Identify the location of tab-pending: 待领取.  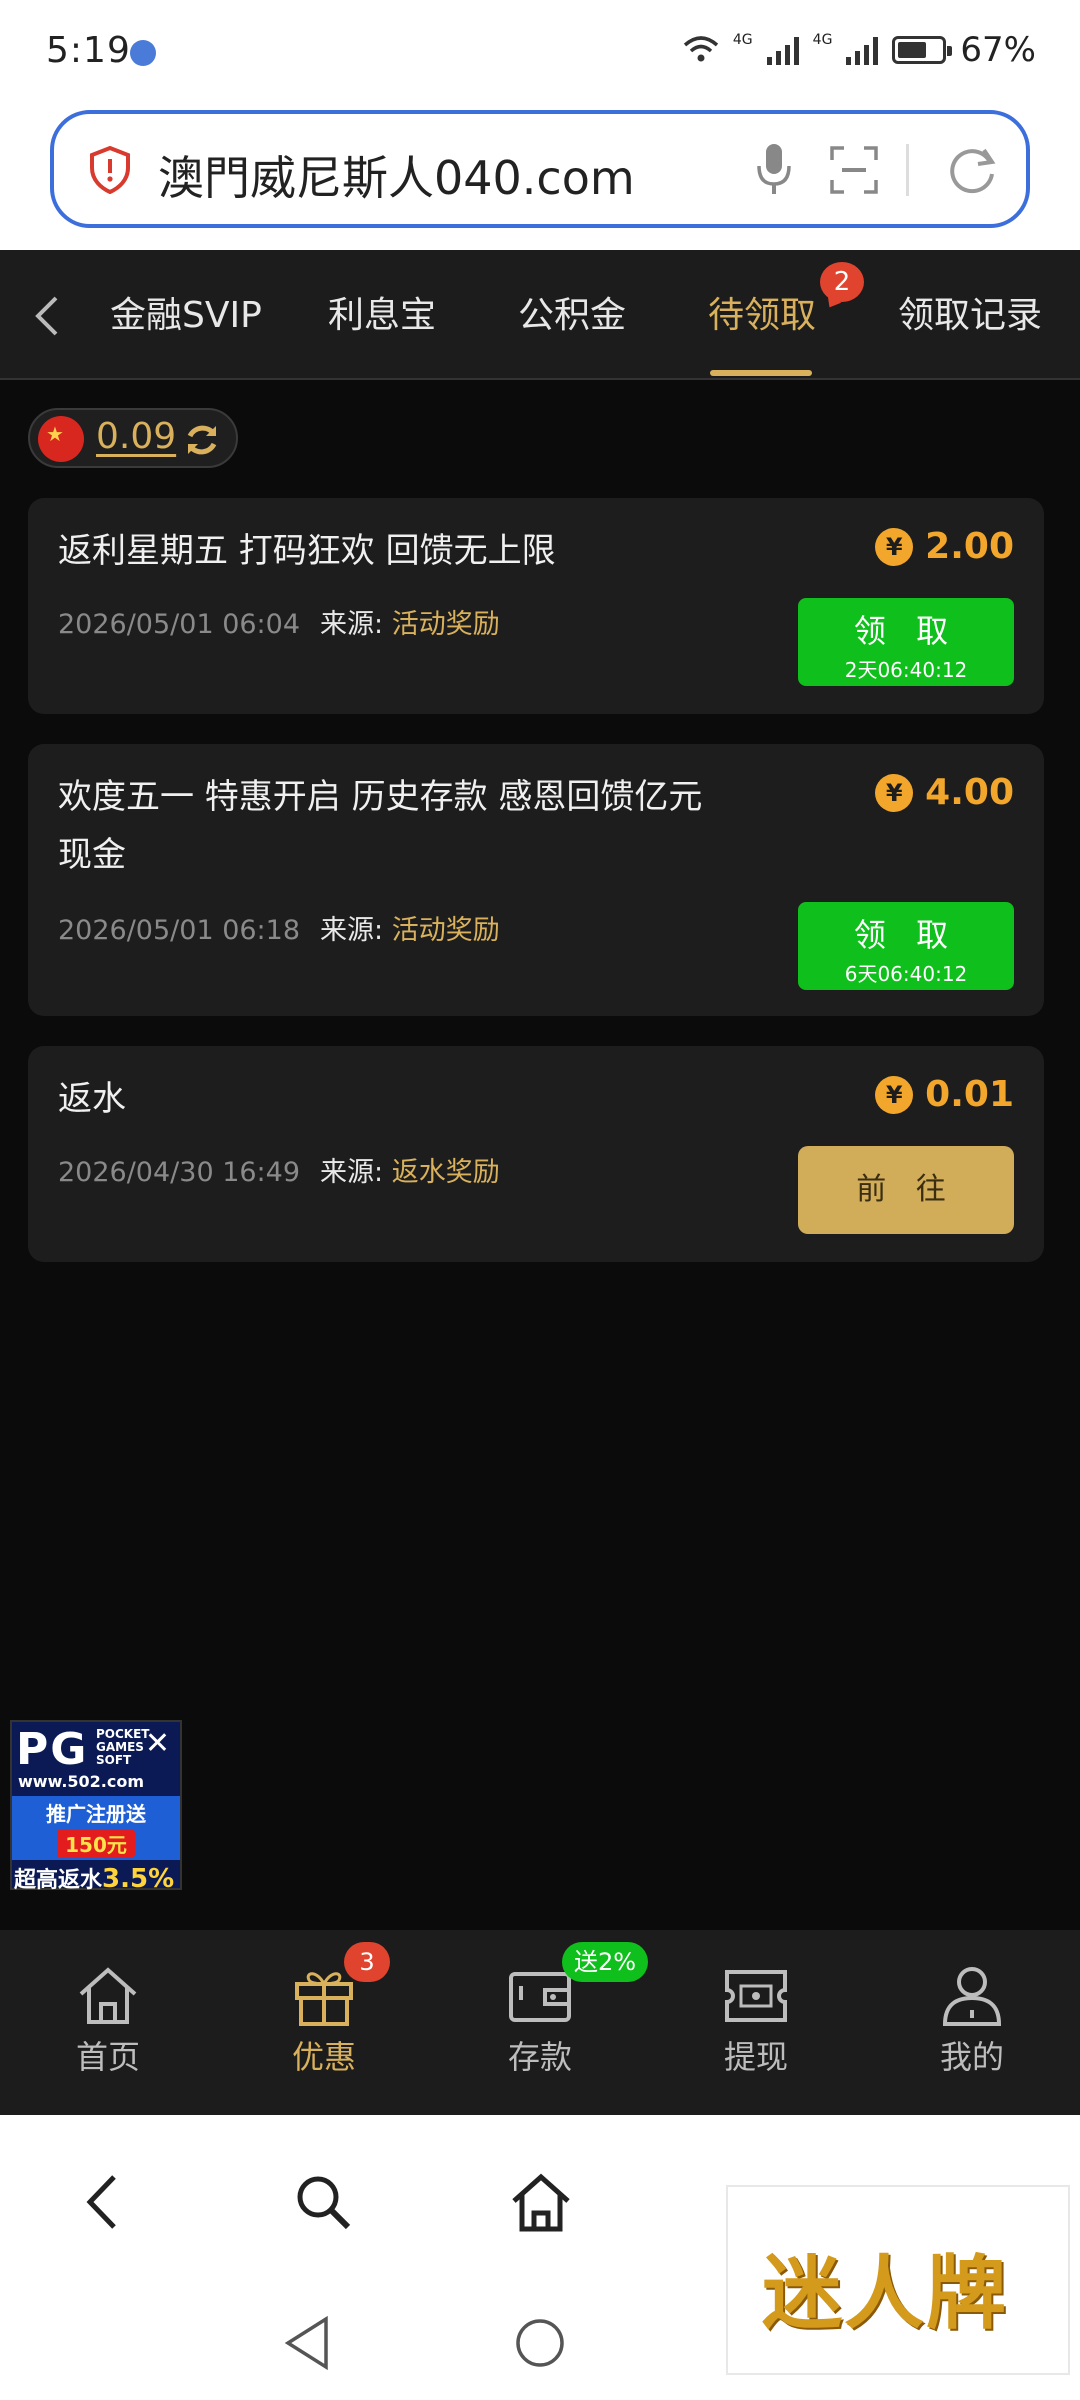
(762, 312).